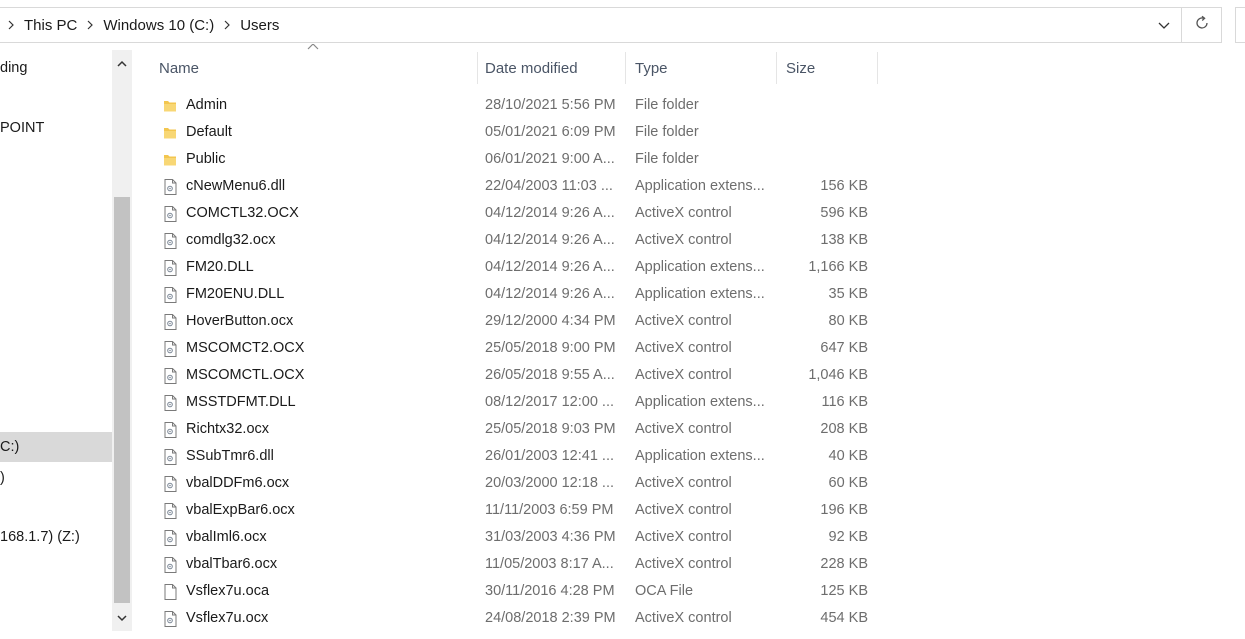 Image resolution: width=1245 pixels, height=639 pixels. Describe the element at coordinates (230, 456) in the screenshot. I see `file-name: SSubTmr6.dll` at that location.